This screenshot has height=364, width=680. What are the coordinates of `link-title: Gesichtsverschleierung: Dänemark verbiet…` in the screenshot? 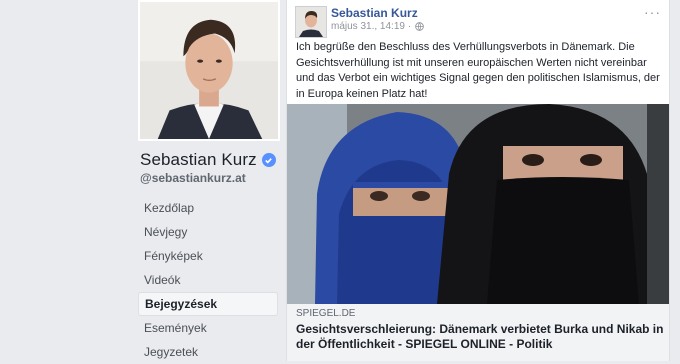 It's located at (482, 337).